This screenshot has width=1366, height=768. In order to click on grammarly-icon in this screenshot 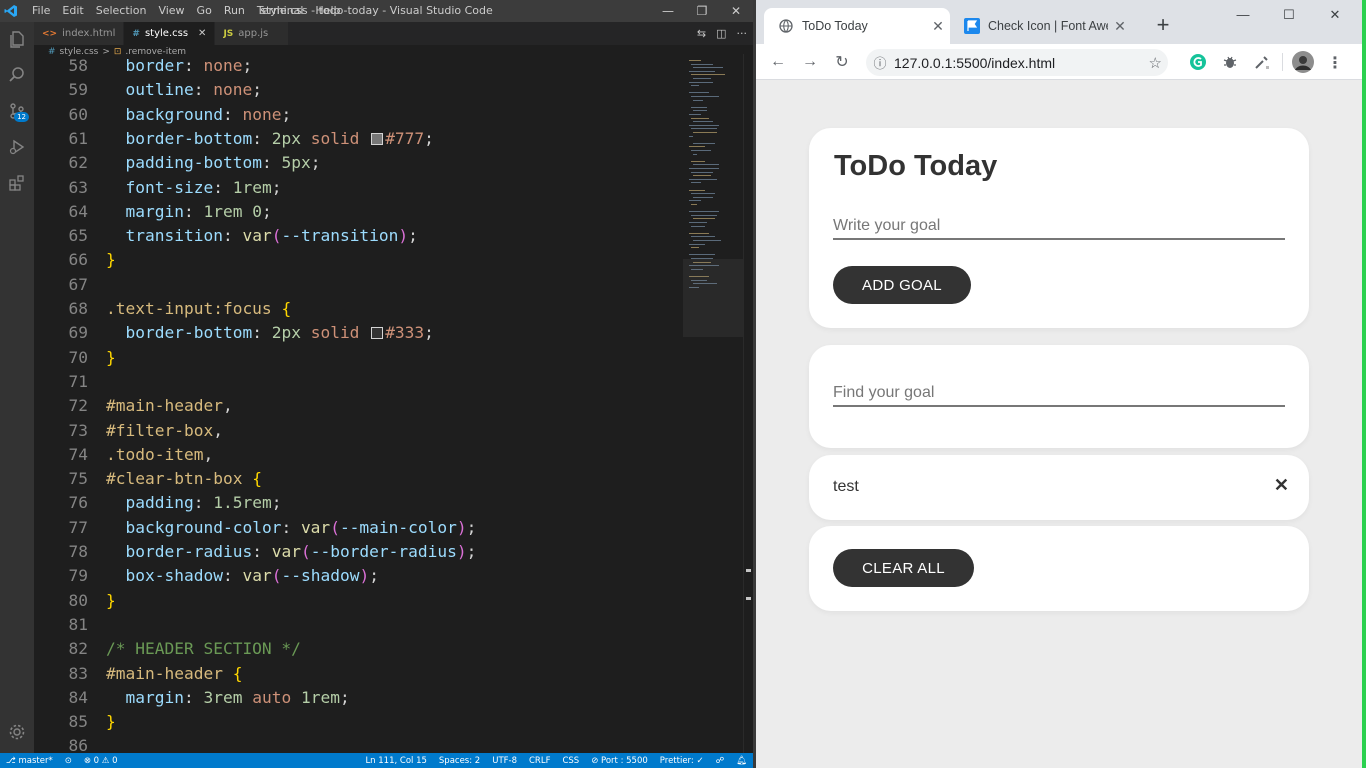, I will do `click(1198, 62)`.